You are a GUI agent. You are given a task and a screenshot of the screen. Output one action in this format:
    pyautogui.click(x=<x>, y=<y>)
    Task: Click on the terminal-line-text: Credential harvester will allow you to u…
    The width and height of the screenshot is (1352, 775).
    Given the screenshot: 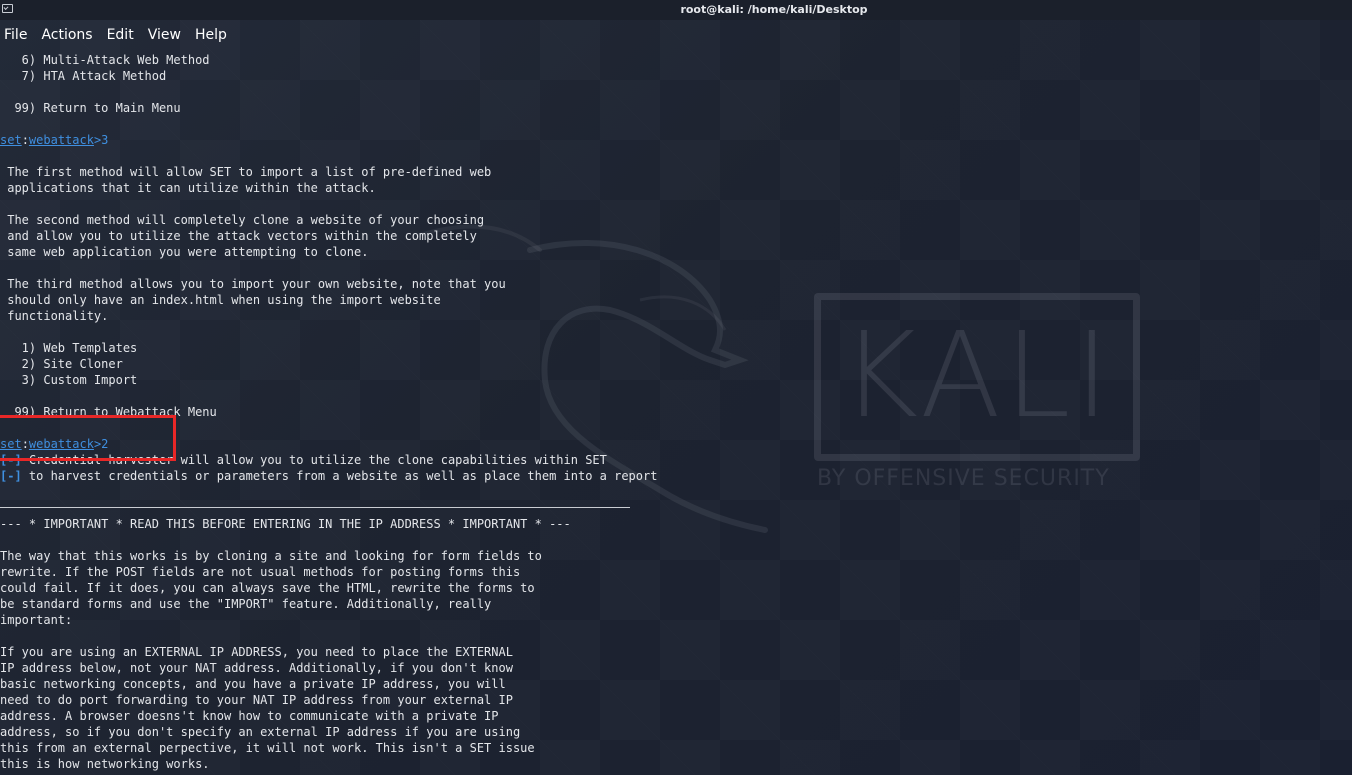 What is the action you would take?
    pyautogui.click(x=314, y=460)
    